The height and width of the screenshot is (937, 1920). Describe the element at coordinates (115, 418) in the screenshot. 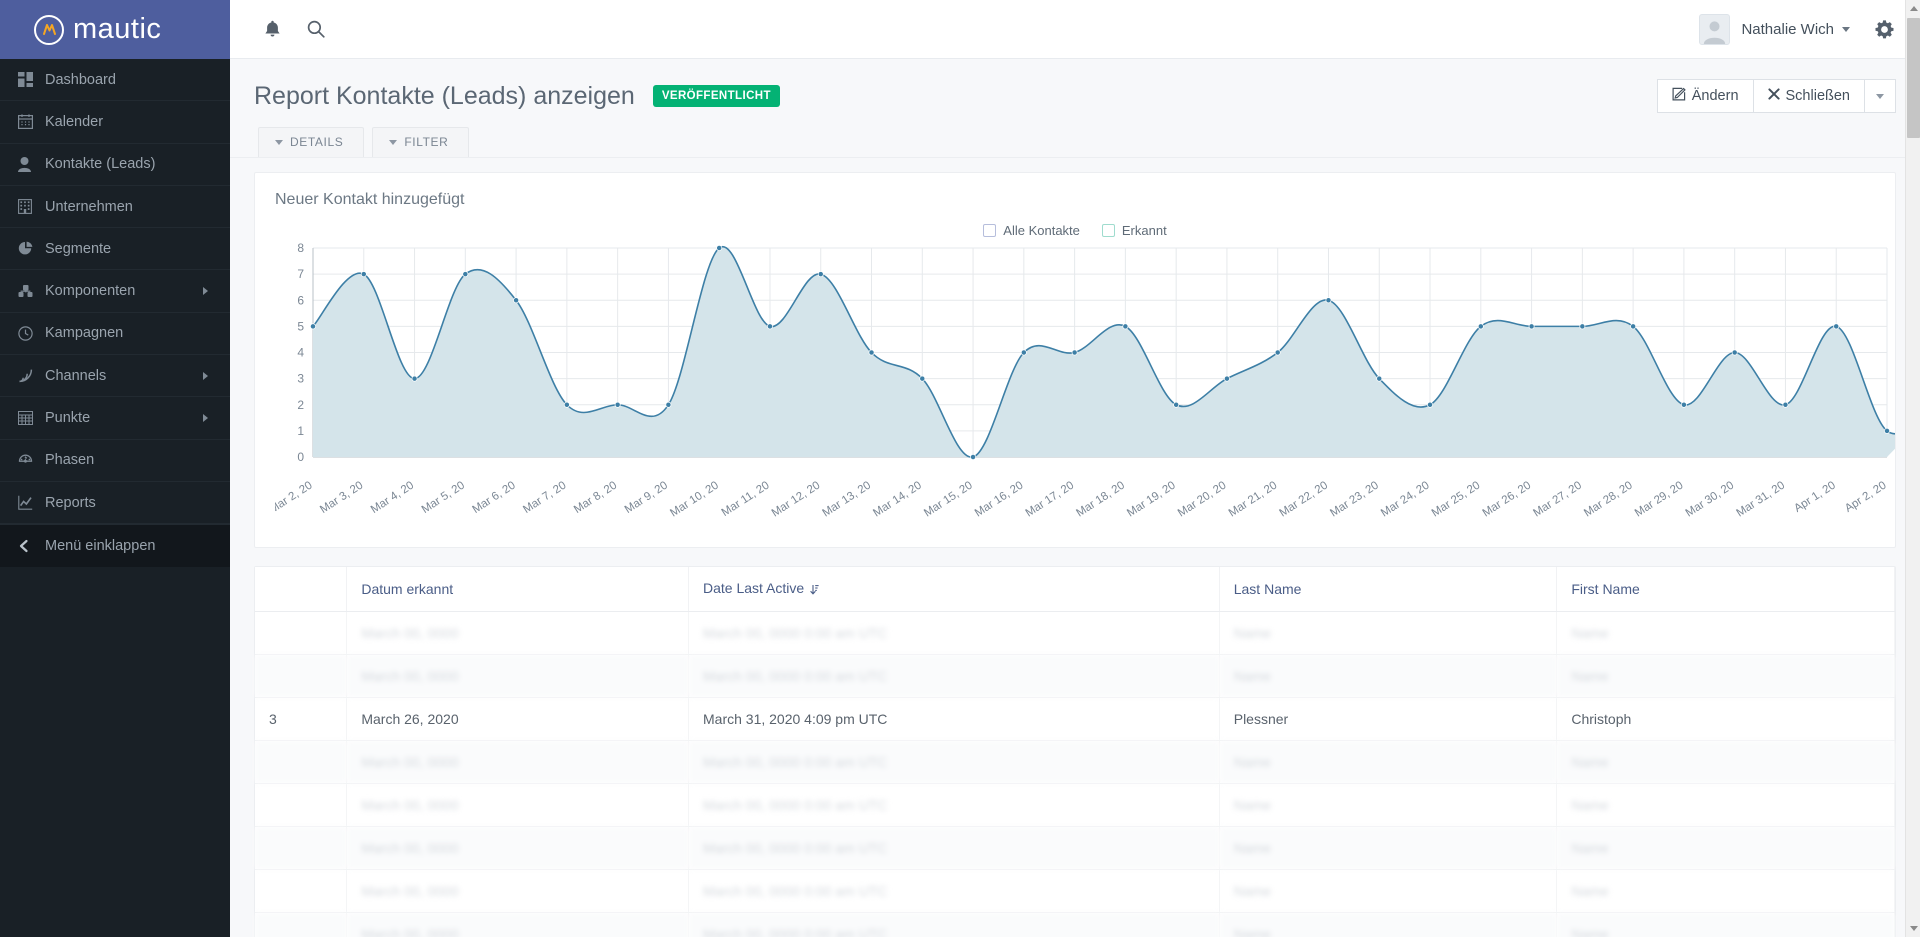

I see `sidebar-item-punkte: Punkte` at that location.